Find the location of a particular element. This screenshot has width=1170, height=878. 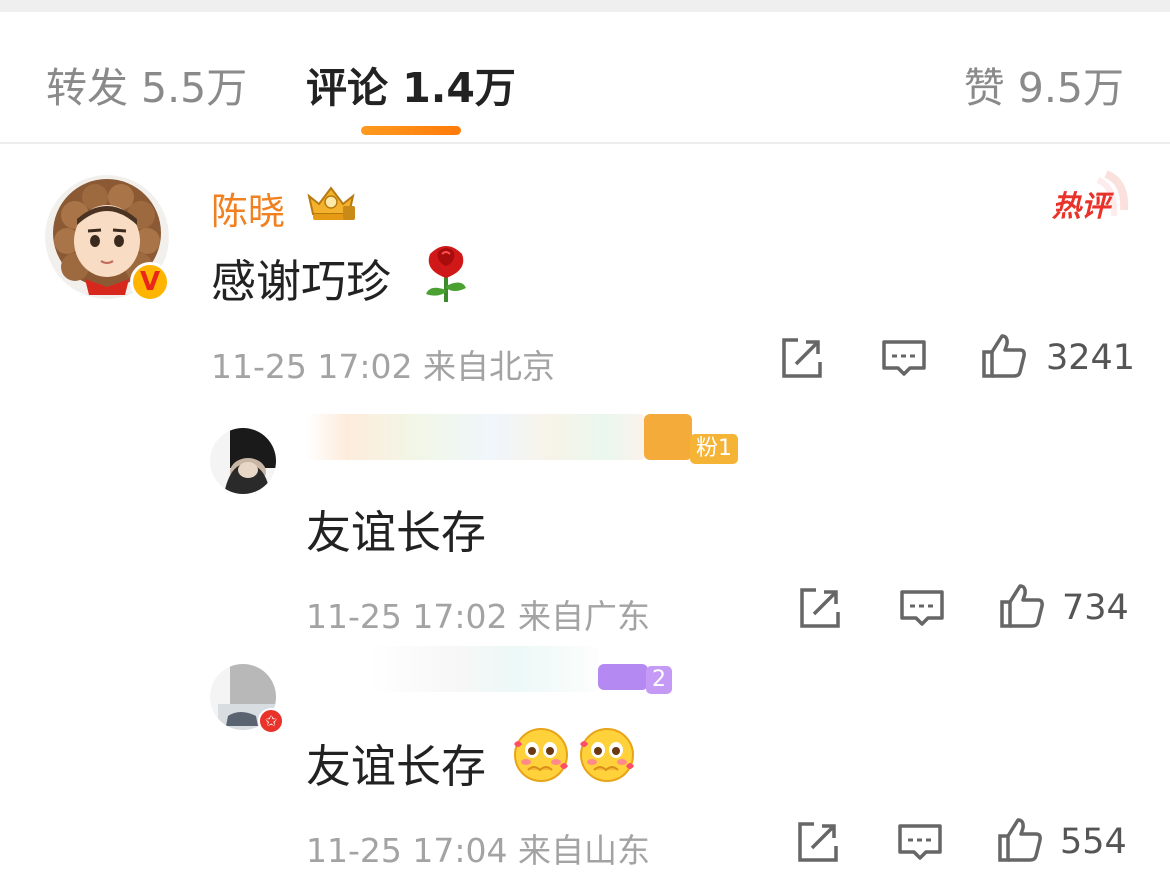

tab-reposts: 转发 5.5万 is located at coordinates (146, 84).